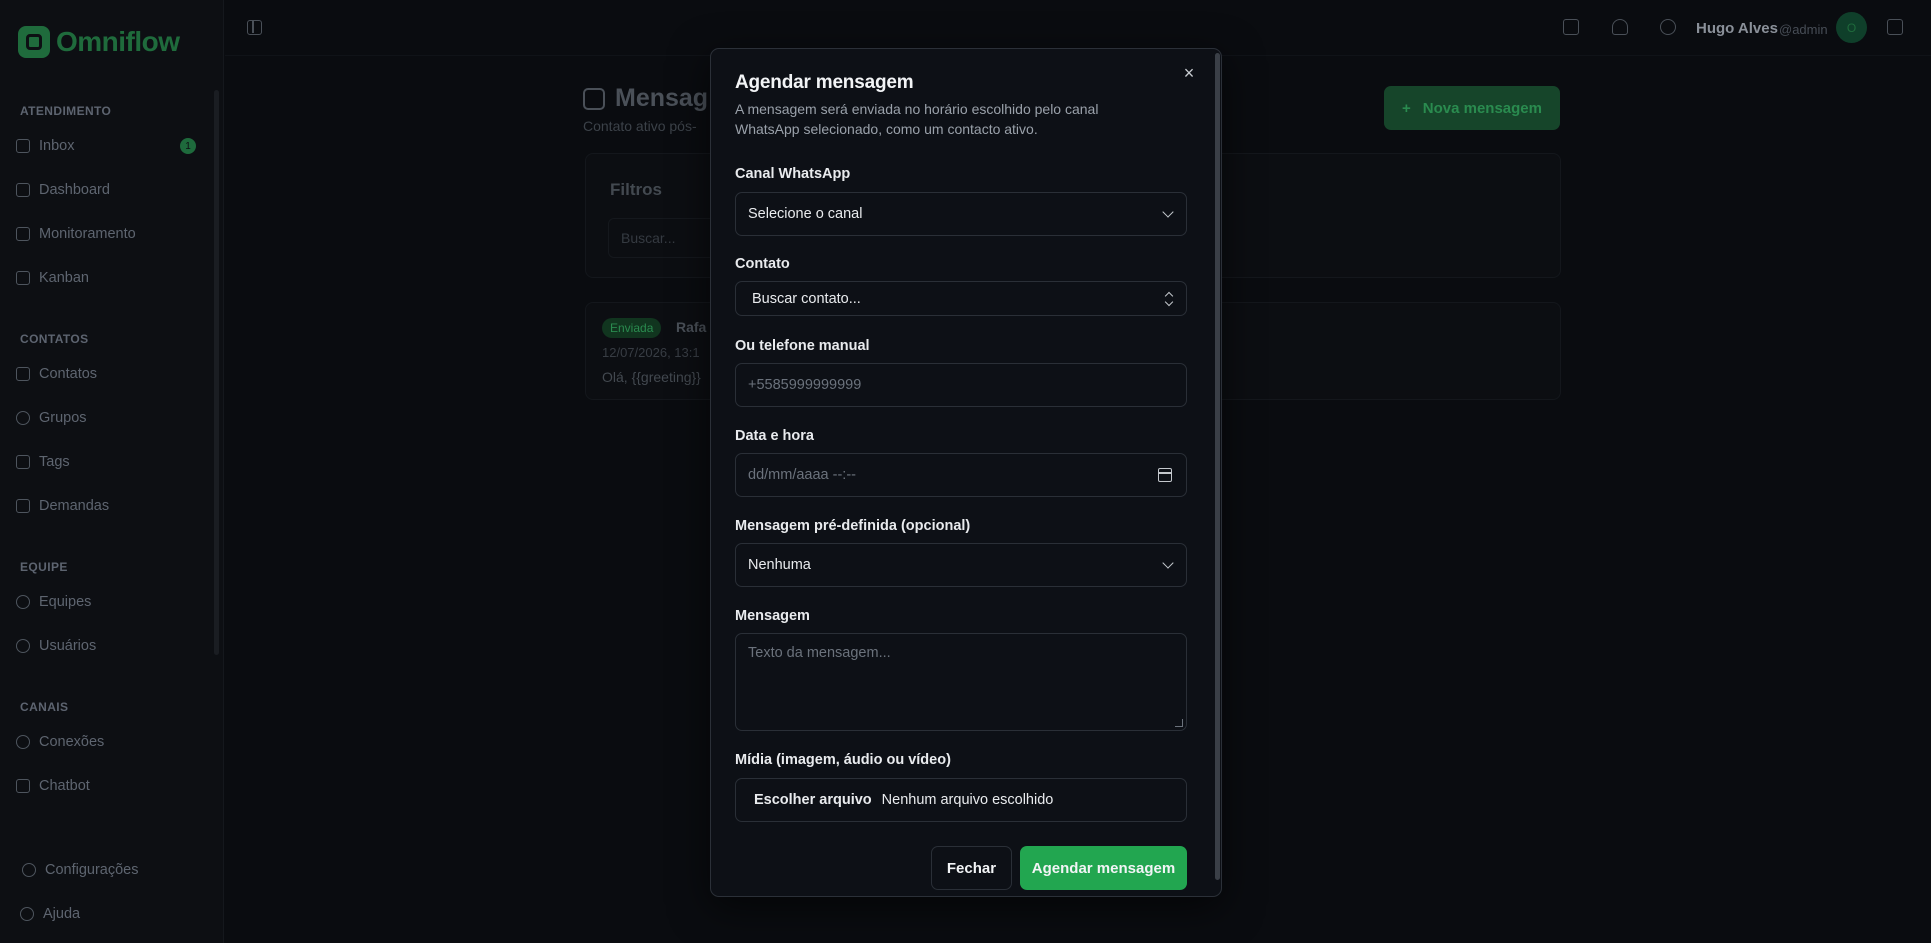 The height and width of the screenshot is (943, 1931). I want to click on sidebar-item-label: Ajuda, so click(62, 914).